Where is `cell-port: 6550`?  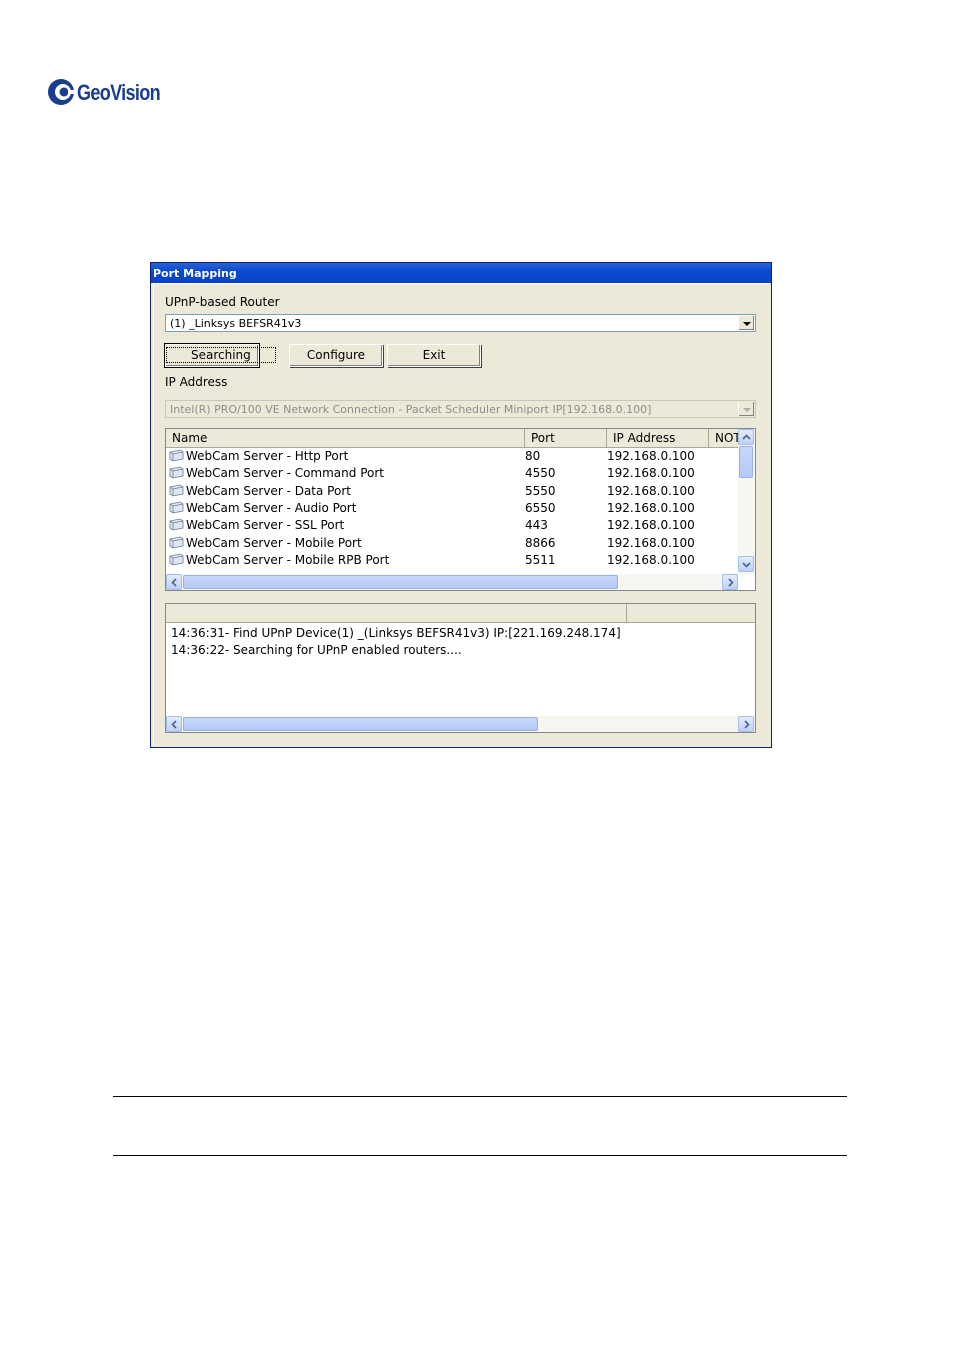
cell-port: 6550 is located at coordinates (540, 507).